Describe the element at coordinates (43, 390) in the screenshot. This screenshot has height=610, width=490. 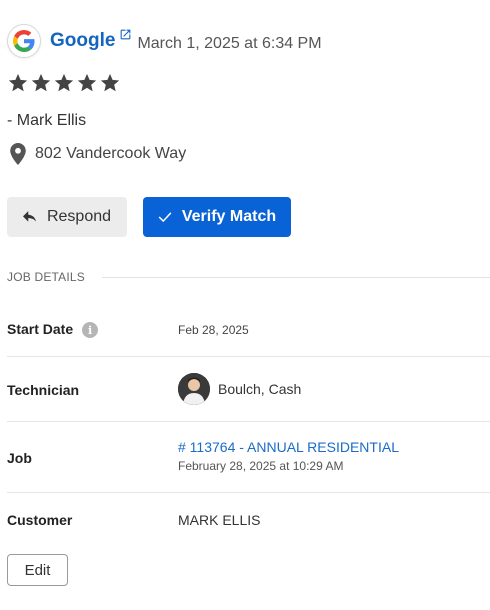
I see `technician-label: Technician` at that location.